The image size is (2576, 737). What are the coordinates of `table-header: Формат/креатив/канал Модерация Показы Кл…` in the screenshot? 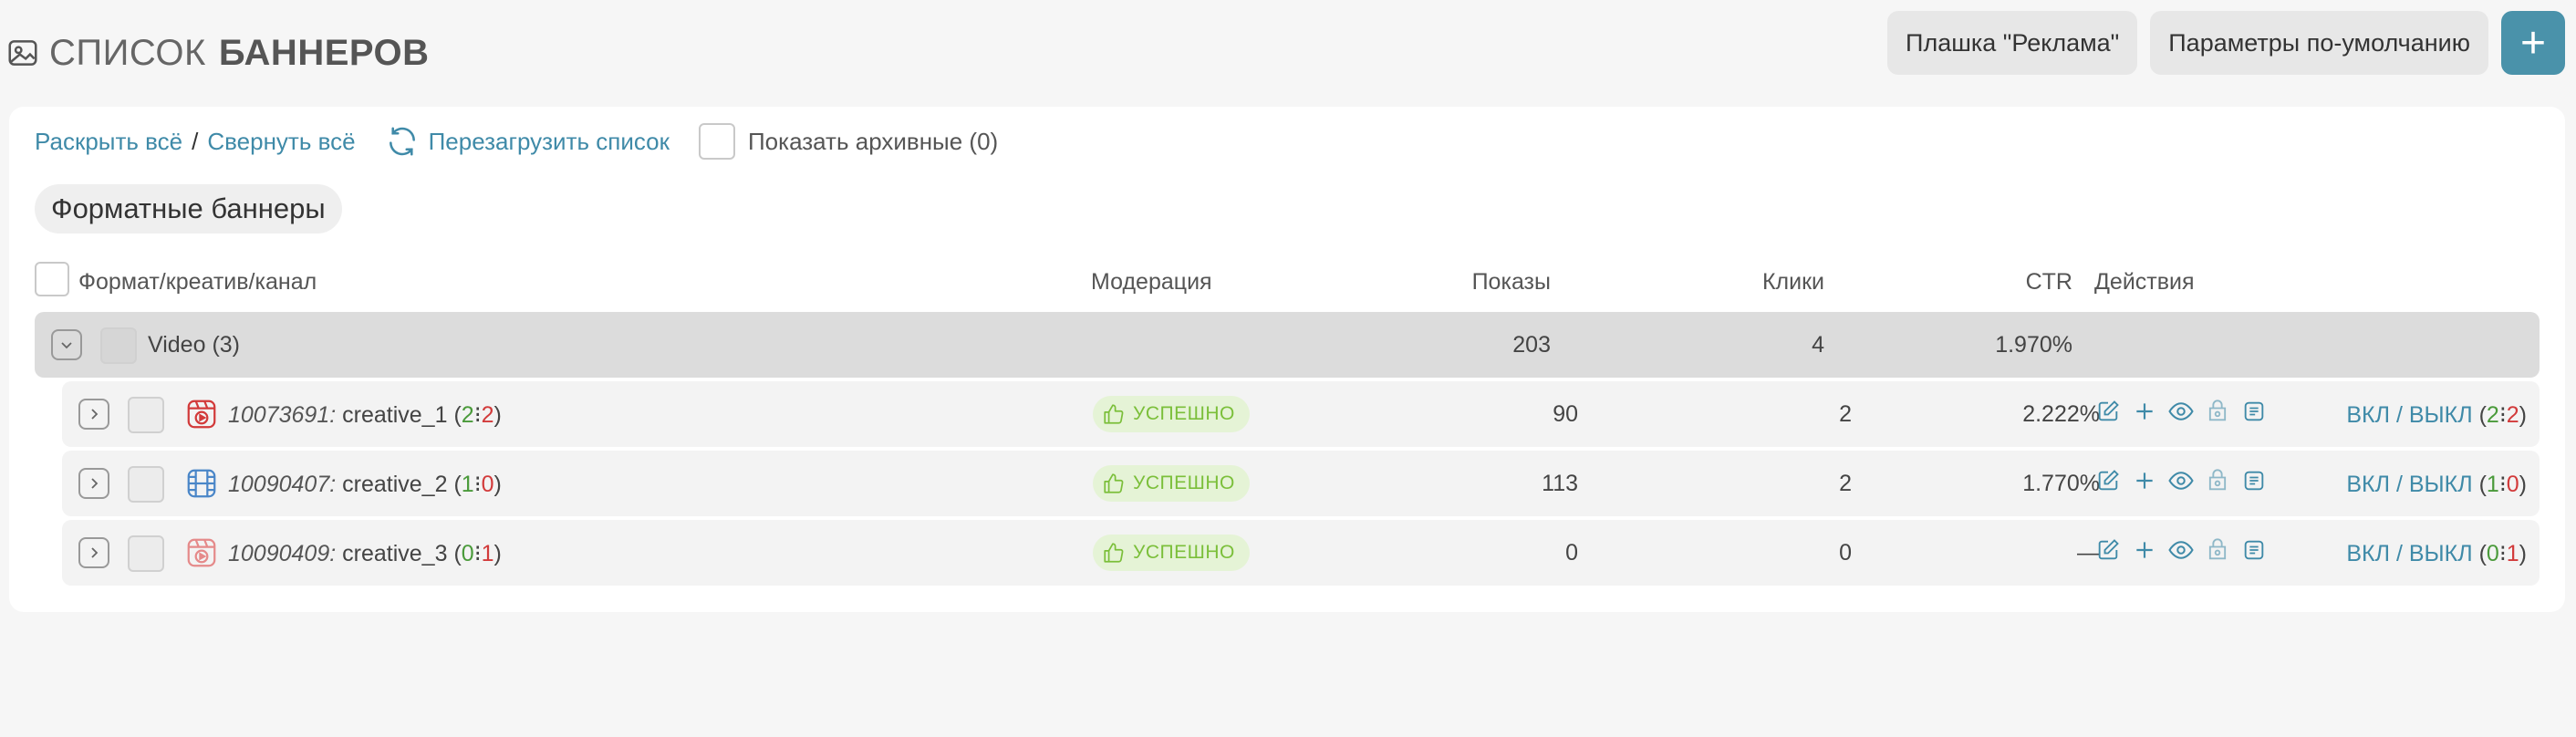 It's located at (1287, 284).